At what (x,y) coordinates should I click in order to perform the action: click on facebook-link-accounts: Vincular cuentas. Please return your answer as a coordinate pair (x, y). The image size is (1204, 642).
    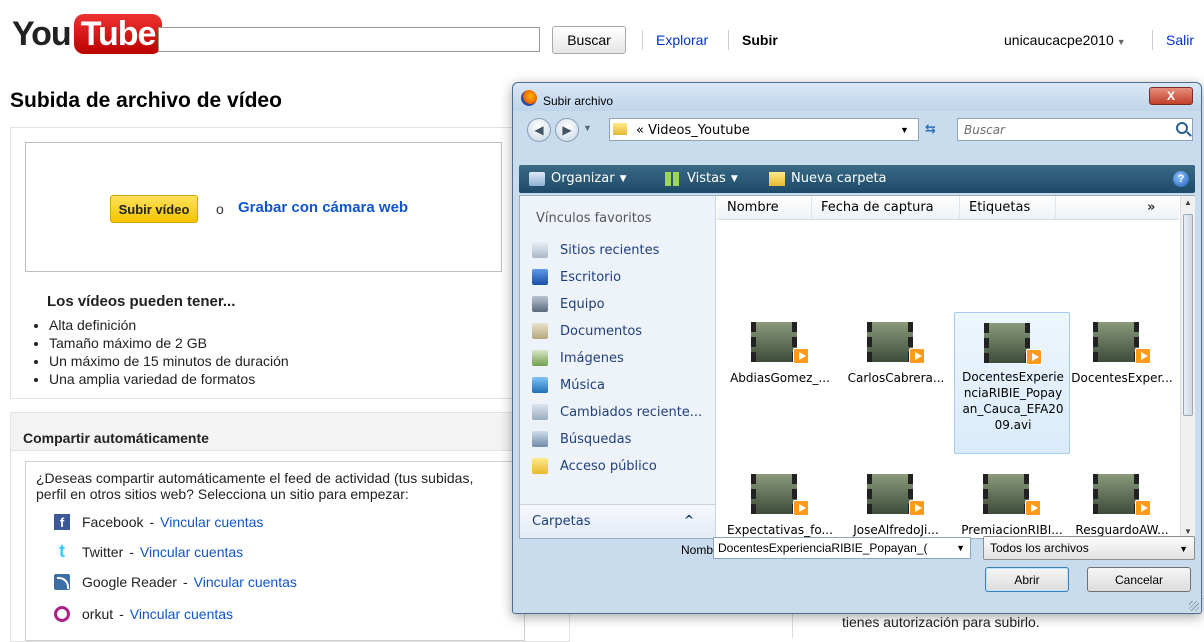
    Looking at the image, I should click on (211, 522).